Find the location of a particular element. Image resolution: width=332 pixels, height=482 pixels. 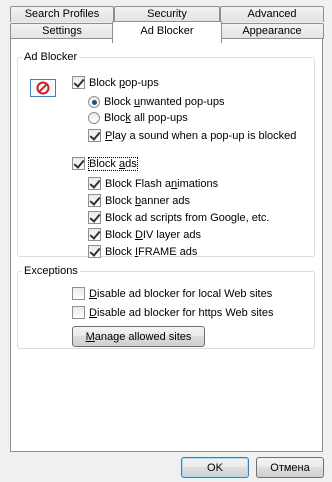

disable-https-label: Disable ad blocker for https Web sites is located at coordinates (181, 312).